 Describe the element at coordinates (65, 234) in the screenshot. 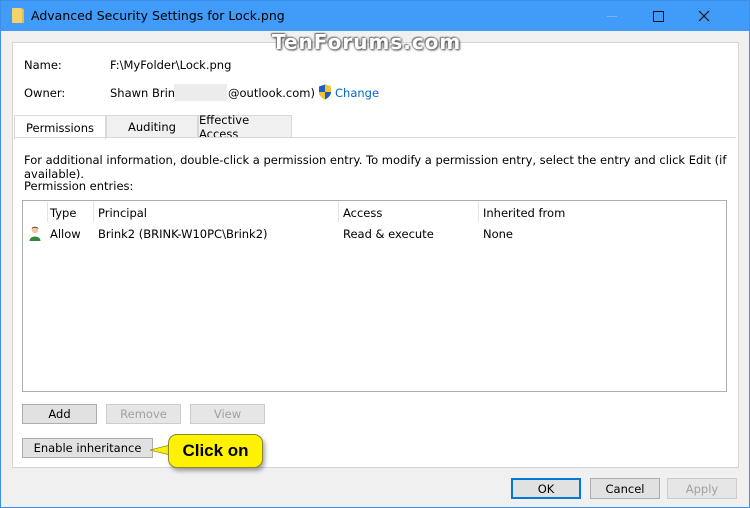

I see `entry-type: Allow` at that location.